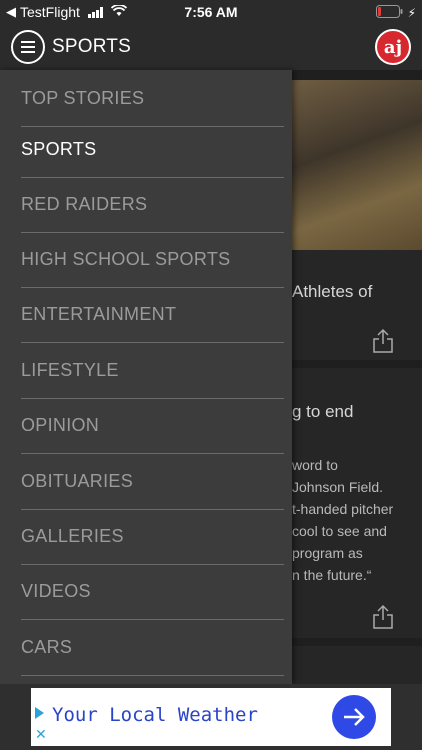  What do you see at coordinates (91, 46) in the screenshot?
I see `page-title: SPORTS` at bounding box center [91, 46].